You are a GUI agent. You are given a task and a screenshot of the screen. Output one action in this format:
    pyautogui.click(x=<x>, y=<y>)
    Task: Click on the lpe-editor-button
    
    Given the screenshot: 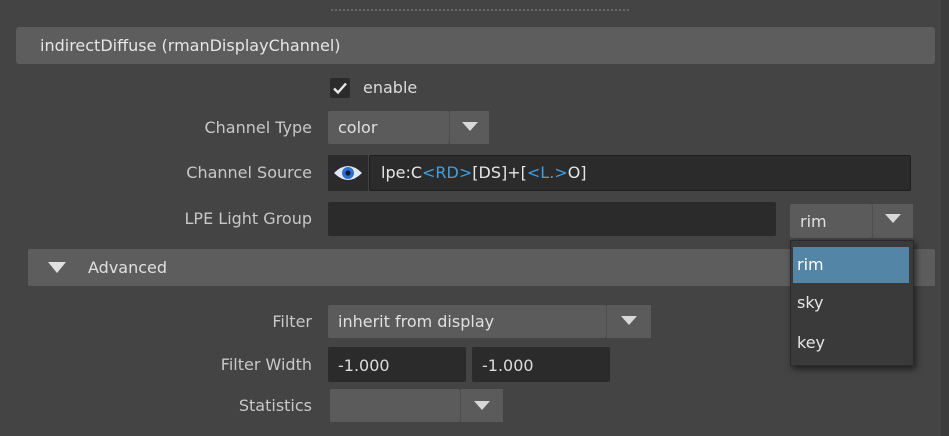 What is the action you would take?
    pyautogui.click(x=348, y=173)
    